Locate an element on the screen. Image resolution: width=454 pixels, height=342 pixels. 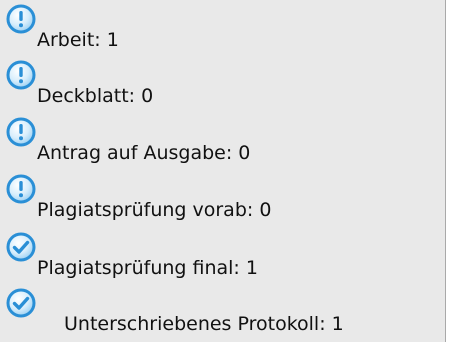
checklist-item-label: Plagiatsprüfung final: 1 is located at coordinates (147, 268).